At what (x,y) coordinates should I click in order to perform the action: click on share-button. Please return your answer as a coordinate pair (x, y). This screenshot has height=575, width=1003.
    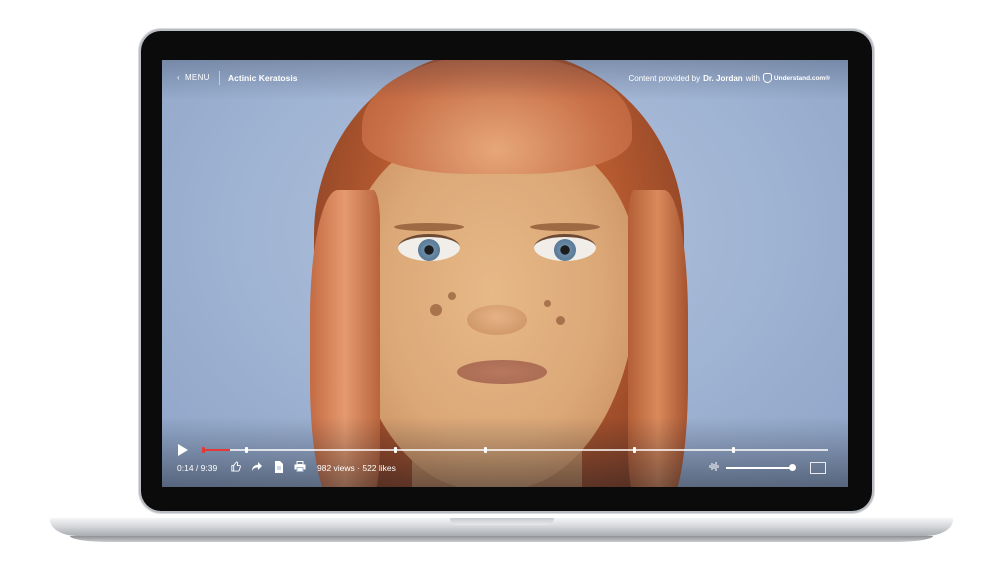
    Looking at the image, I should click on (257, 467).